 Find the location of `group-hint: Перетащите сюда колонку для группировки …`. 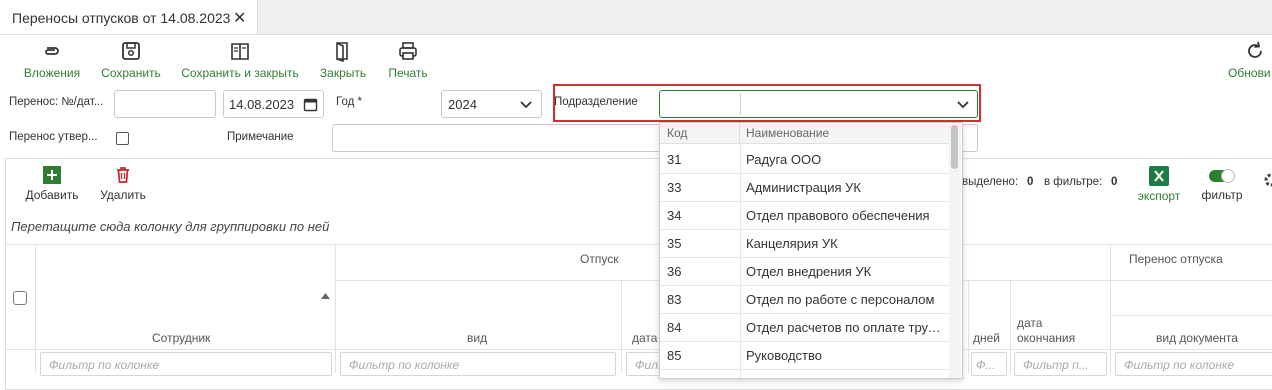

group-hint: Перетащите сюда колонку для группировки … is located at coordinates (170, 226).